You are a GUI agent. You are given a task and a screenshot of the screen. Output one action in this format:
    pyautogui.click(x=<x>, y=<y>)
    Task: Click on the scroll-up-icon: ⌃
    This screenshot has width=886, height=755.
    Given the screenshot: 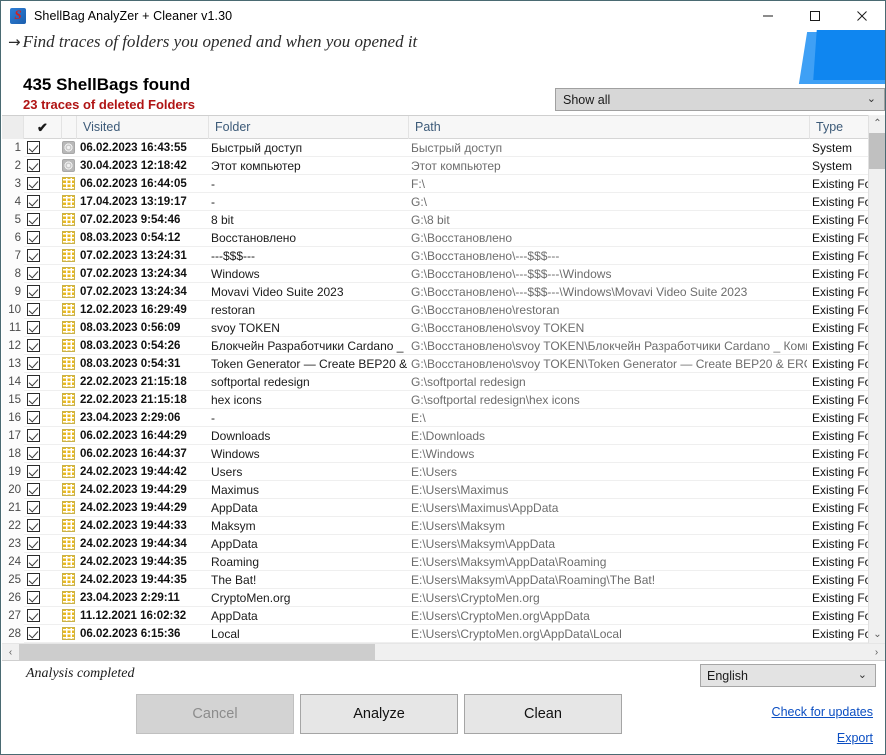 What is the action you would take?
    pyautogui.click(x=877, y=123)
    